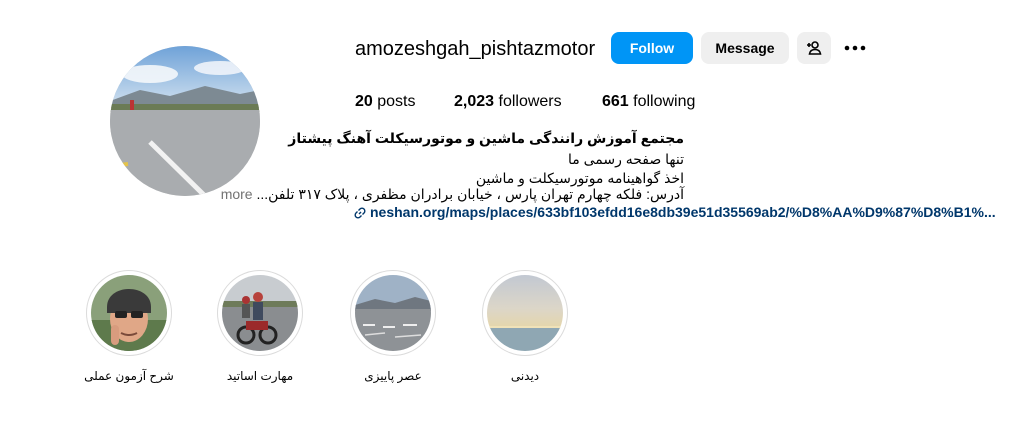 The image size is (1017, 432). Describe the element at coordinates (525, 376) in the screenshot. I see `highlight-label: دیدنی` at that location.